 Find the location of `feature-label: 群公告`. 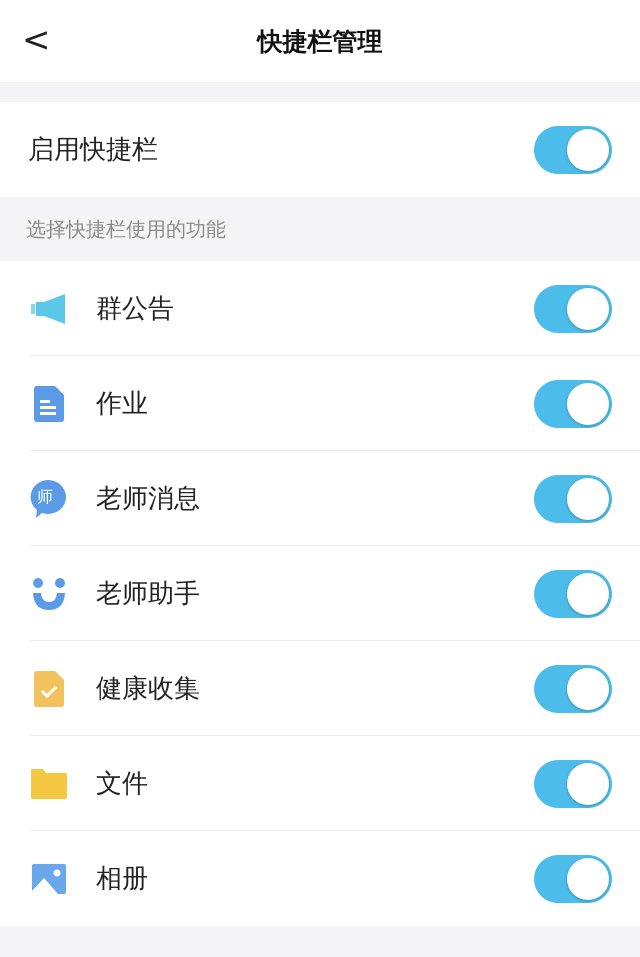

feature-label: 群公告 is located at coordinates (135, 309).